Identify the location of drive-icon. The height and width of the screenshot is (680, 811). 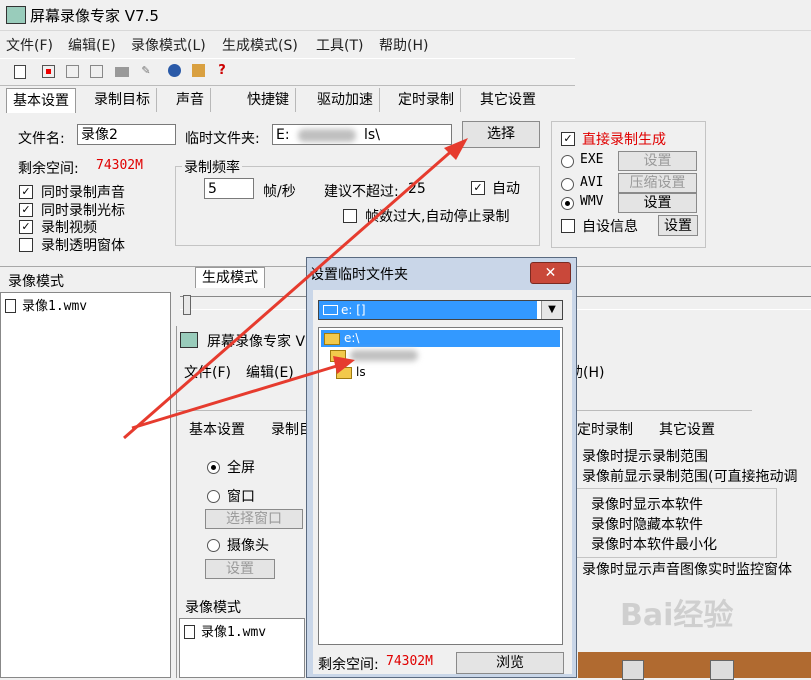
(330, 310).